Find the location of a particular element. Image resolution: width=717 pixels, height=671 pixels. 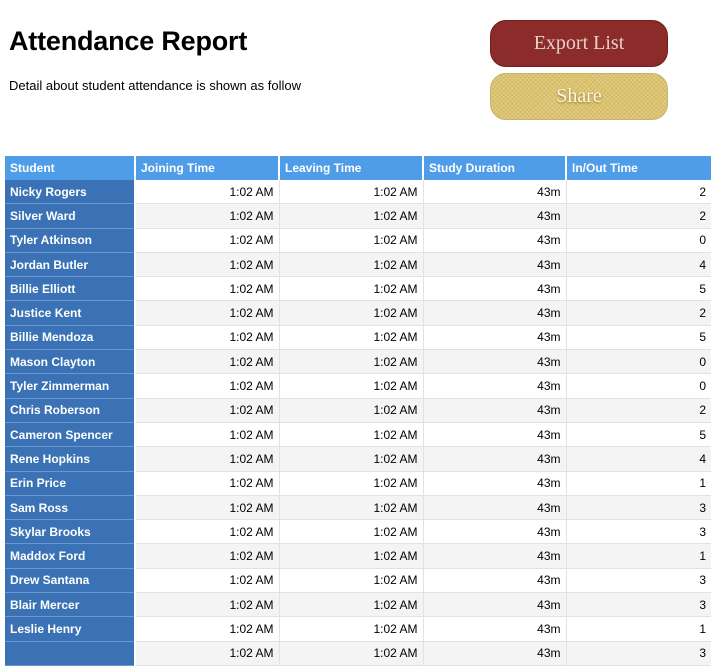

student-name-cell: Chris Roberson is located at coordinates (70, 410).